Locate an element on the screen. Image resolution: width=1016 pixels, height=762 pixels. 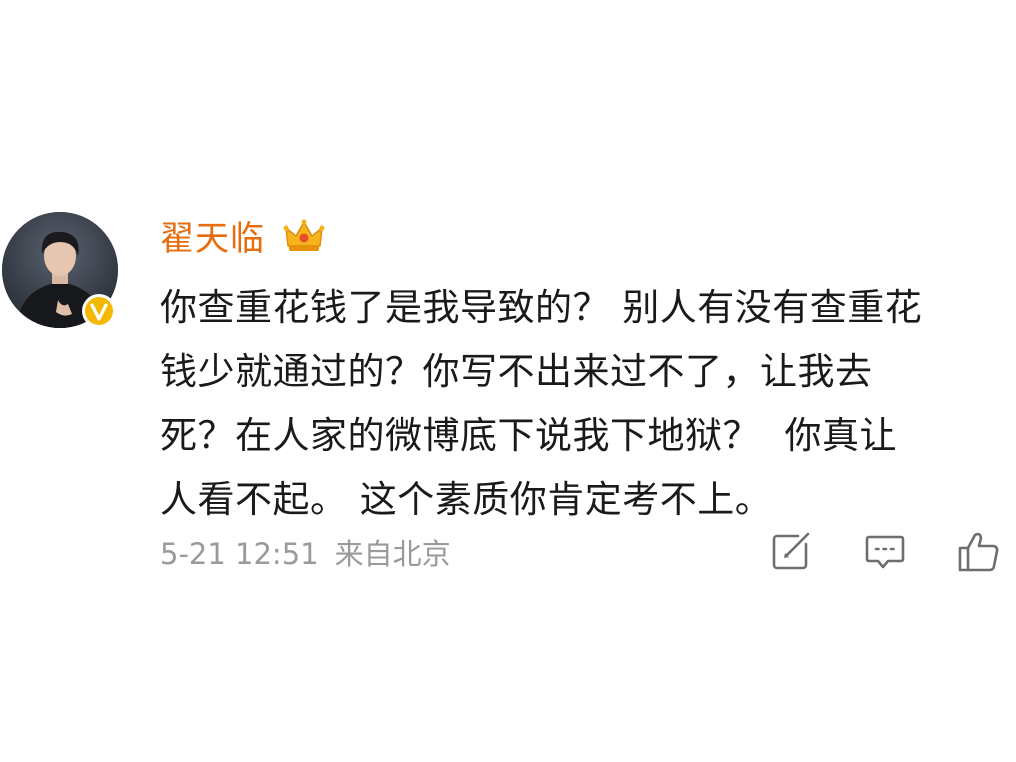
verified-v-badge-icon is located at coordinates (99, 311).